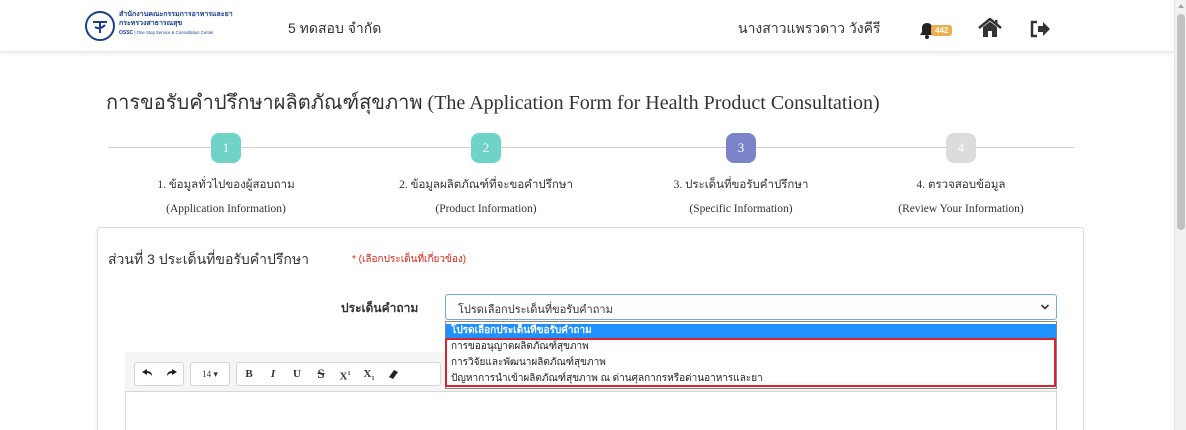 The height and width of the screenshot is (430, 1186). I want to click on scroll-thumb, so click(1181, 122).